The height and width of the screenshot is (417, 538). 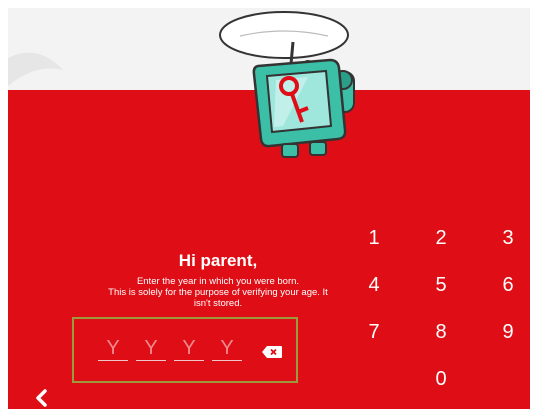 What do you see at coordinates (441, 285) in the screenshot?
I see `keypad-key-5: 5` at bounding box center [441, 285].